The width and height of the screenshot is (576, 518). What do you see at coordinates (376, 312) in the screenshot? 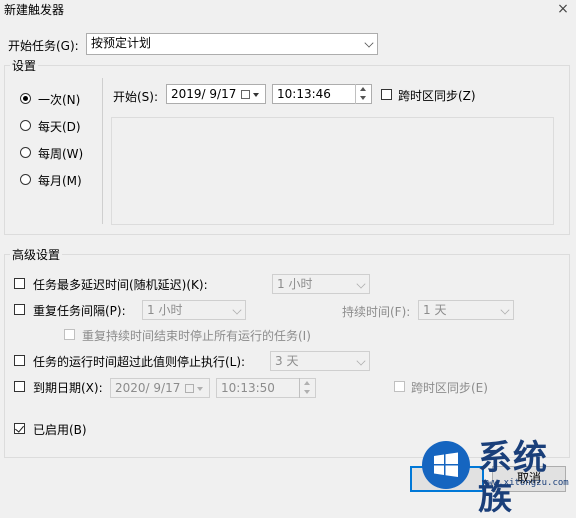
I see `duration-label: 持续时间(F):` at bounding box center [376, 312].